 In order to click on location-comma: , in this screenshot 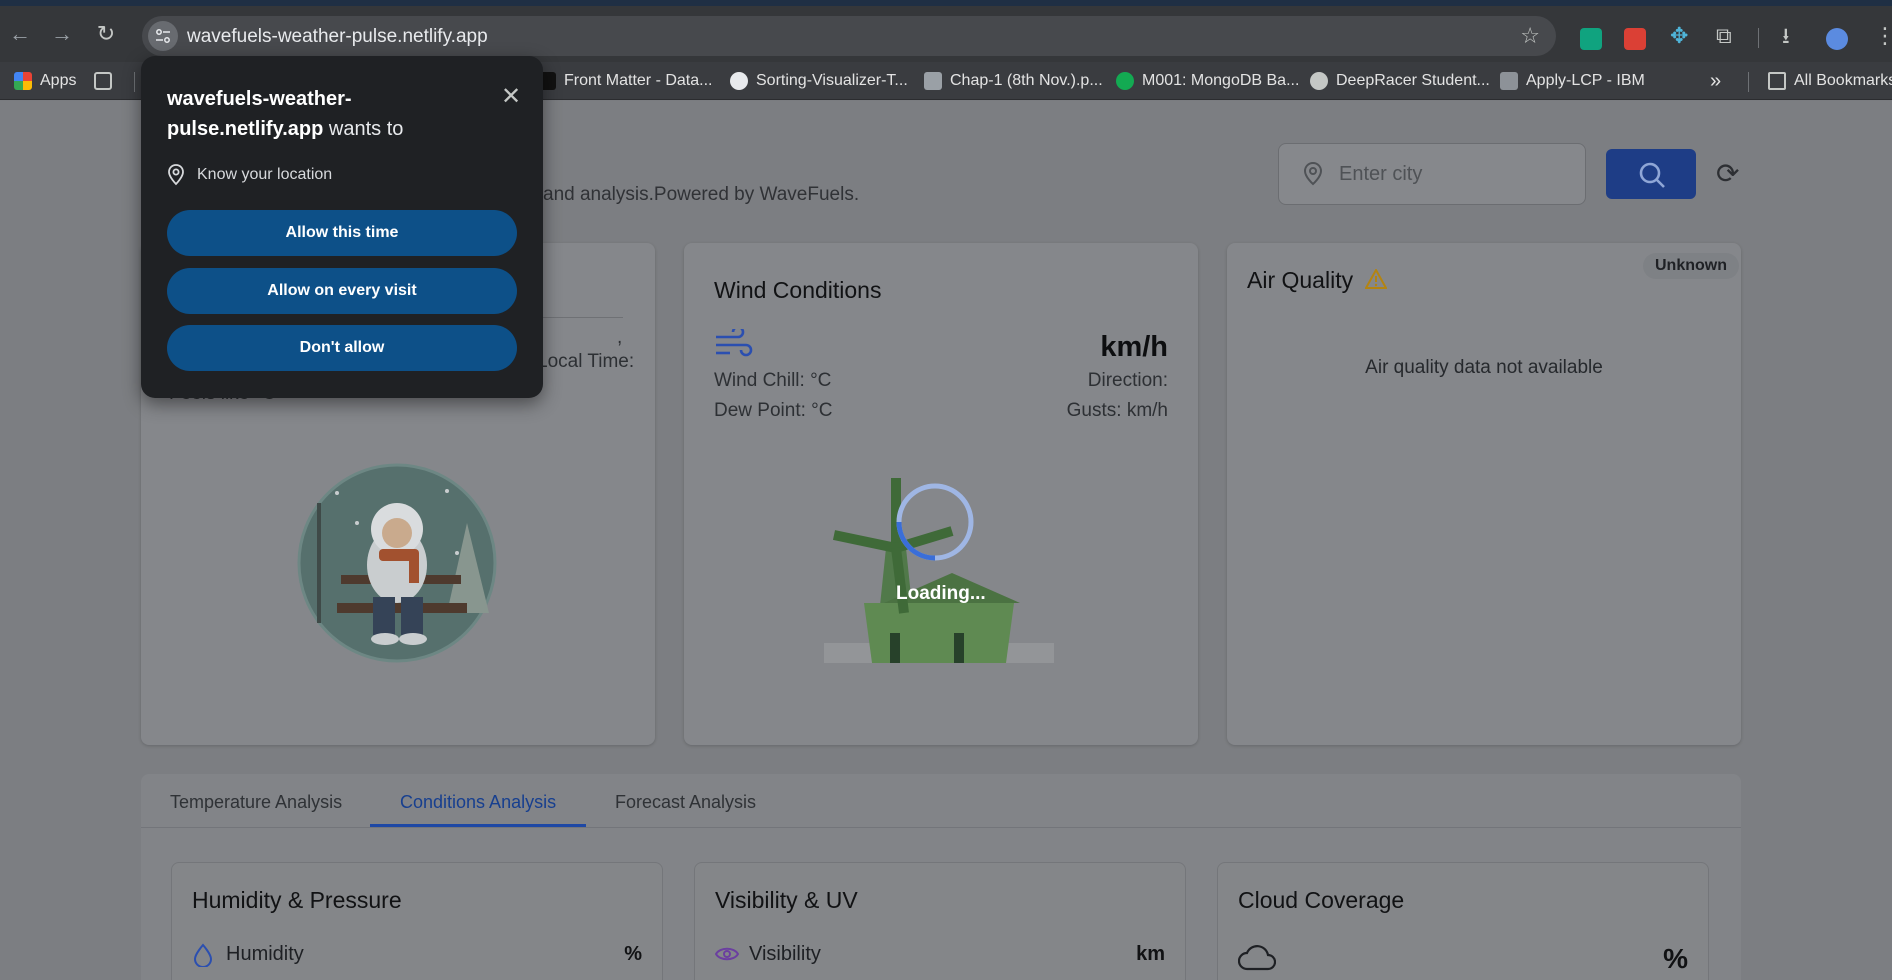, I will do `click(620, 337)`.